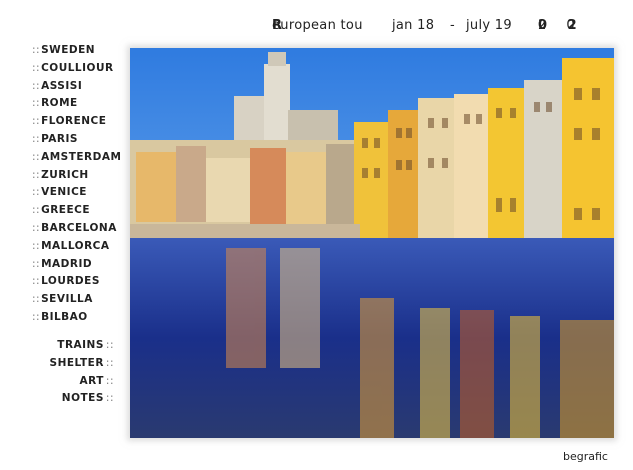  I want to click on site-title: european tou R, so click(317, 25).